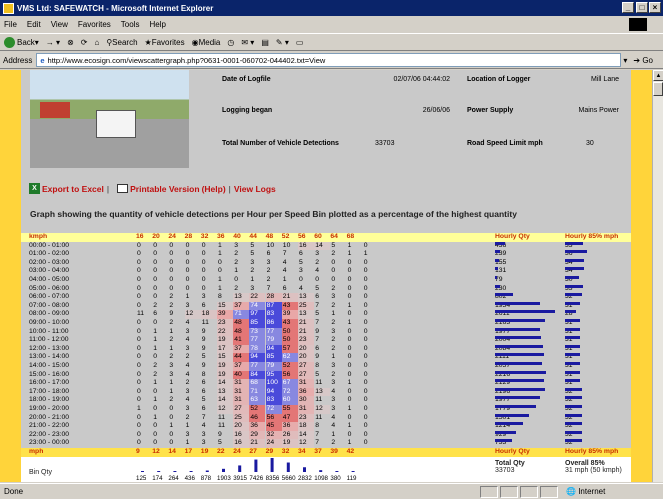  I want to click on view-logs-link: View Logs, so click(255, 189).